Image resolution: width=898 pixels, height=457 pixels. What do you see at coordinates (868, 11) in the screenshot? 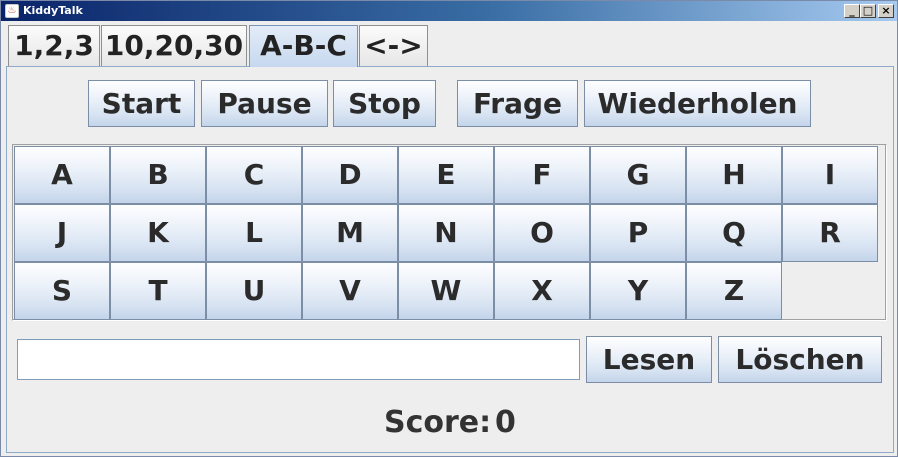
I see `maximize-button: □` at bounding box center [868, 11].